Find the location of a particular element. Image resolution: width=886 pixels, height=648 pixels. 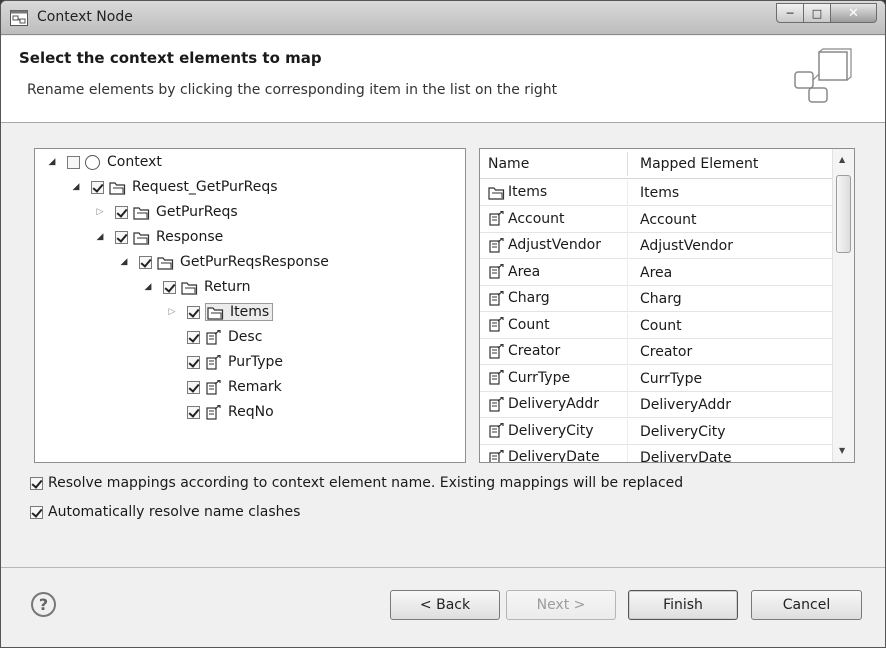

cancel-button: Cancel is located at coordinates (806, 605).